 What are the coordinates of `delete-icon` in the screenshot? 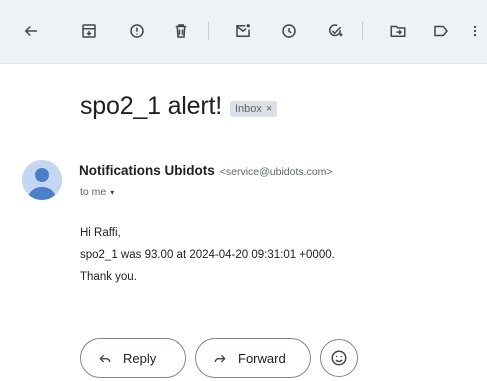 It's located at (181, 31).